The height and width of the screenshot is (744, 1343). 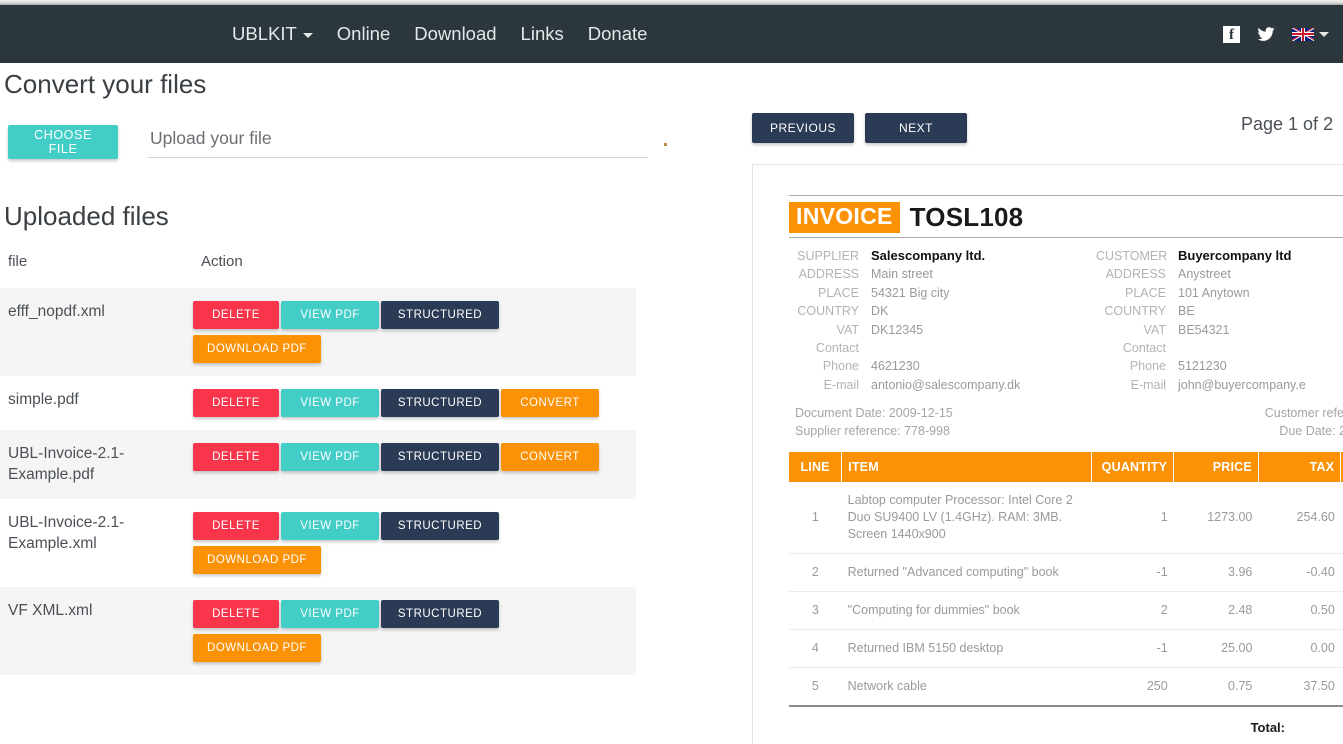 What do you see at coordinates (966, 217) in the screenshot?
I see `invoice-number: TOSL108` at bounding box center [966, 217].